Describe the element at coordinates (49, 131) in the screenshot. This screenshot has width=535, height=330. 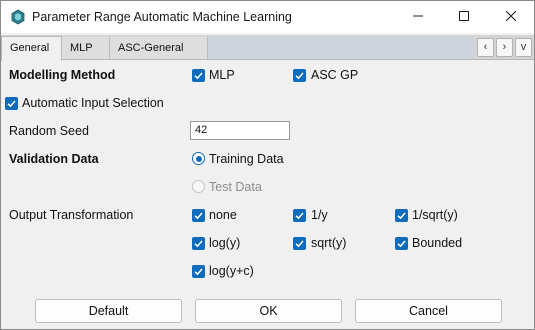
I see `random-seed-label: Random Seed` at that location.